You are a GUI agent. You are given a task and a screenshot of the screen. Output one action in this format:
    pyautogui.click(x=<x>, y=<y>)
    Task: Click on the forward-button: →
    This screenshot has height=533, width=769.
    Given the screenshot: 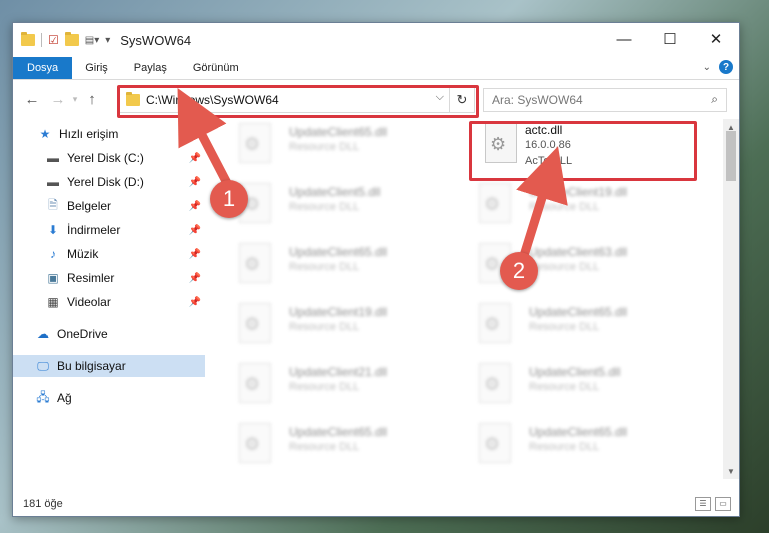 What is the action you would take?
    pyautogui.click(x=58, y=99)
    